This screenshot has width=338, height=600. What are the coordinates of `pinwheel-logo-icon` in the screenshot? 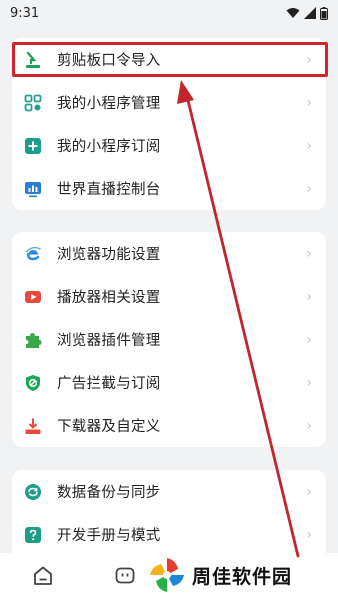 It's located at (167, 575).